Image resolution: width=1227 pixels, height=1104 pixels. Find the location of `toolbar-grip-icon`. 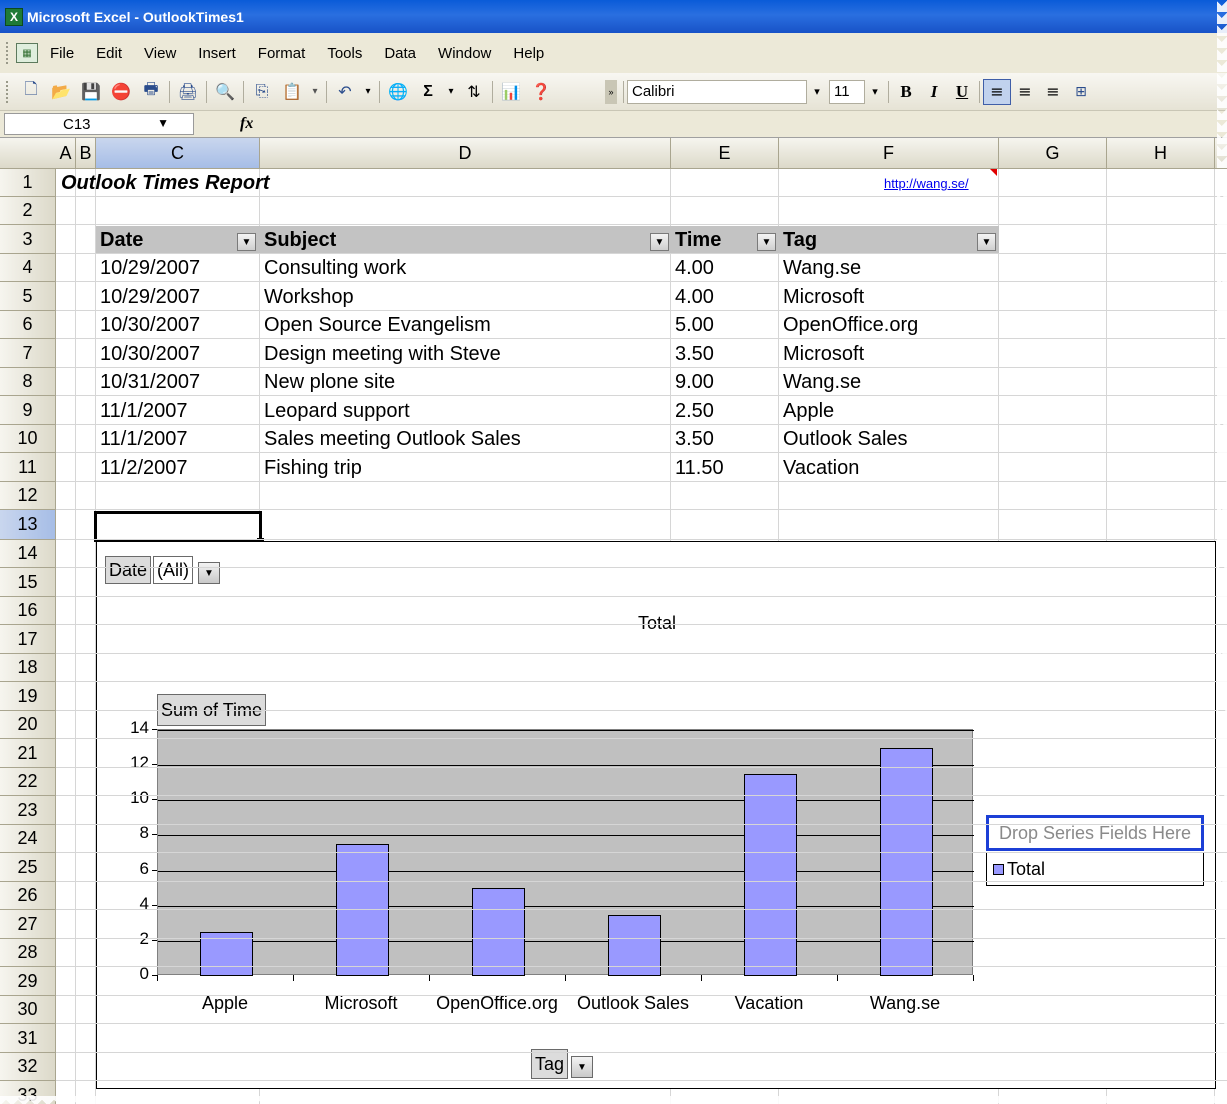

toolbar-grip-icon is located at coordinates (9, 53).